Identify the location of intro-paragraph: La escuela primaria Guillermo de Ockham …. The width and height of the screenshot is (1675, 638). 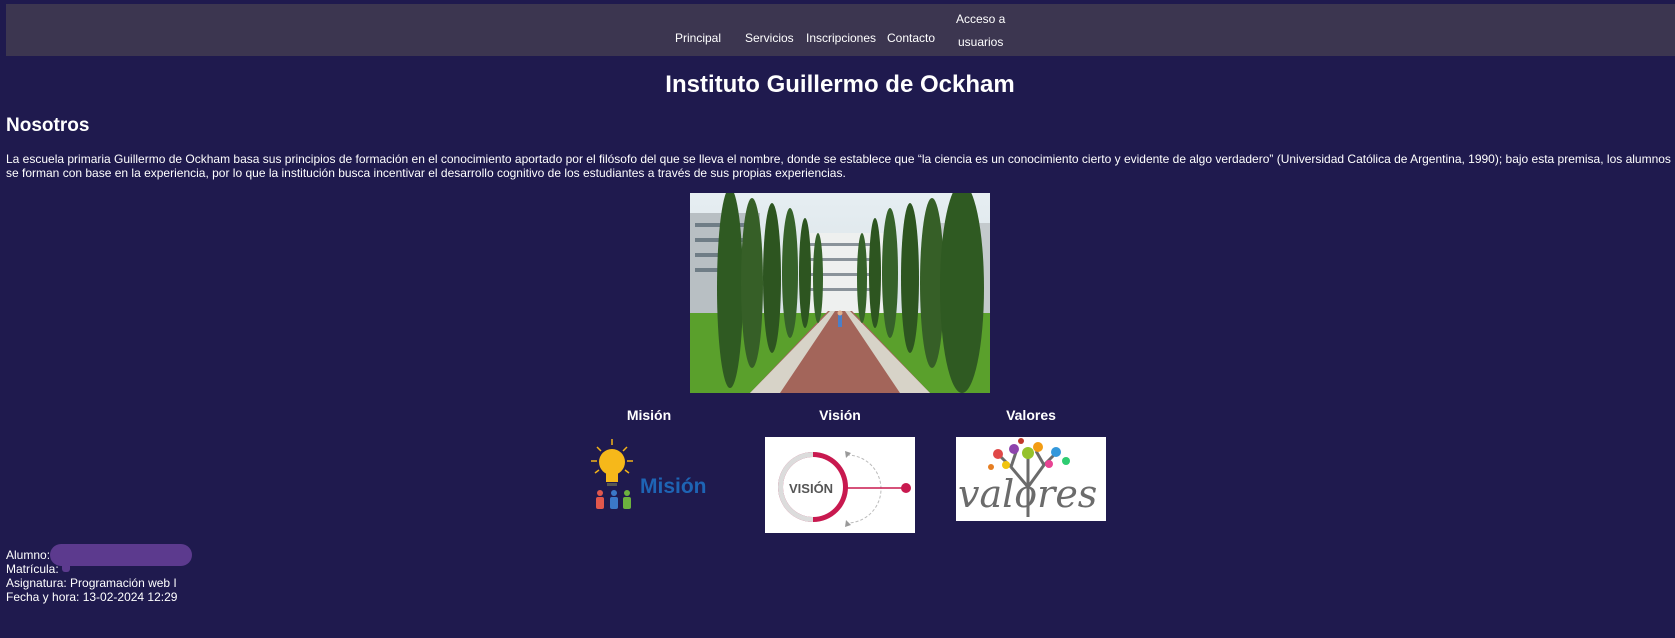
(838, 166).